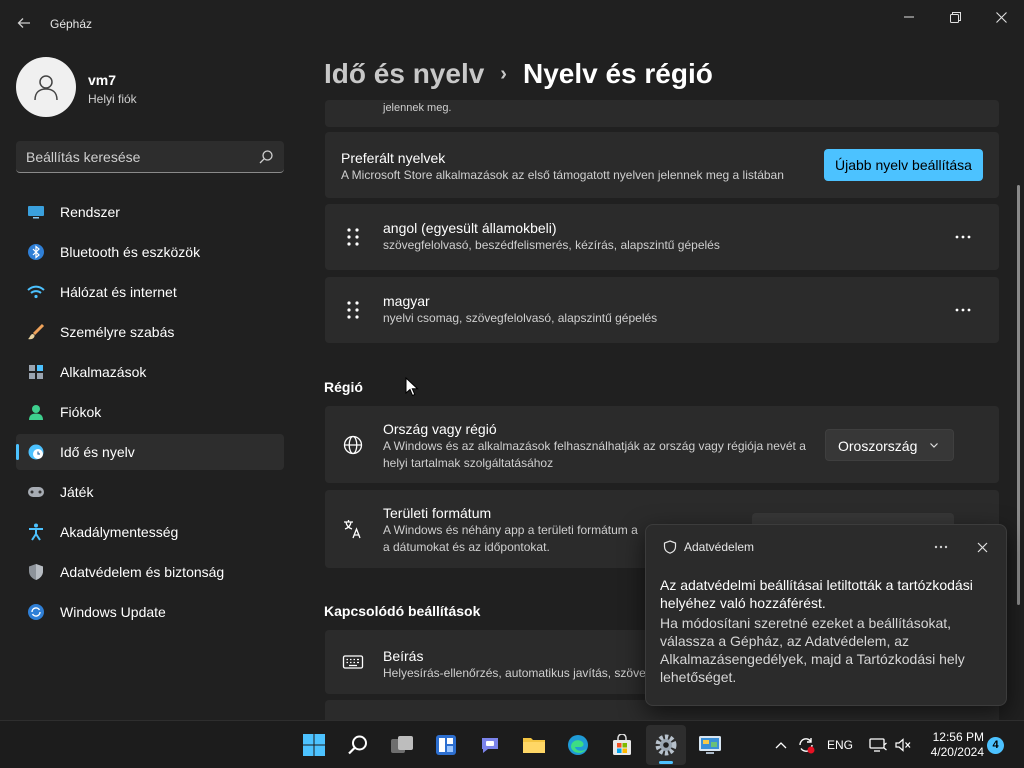 This screenshot has width=1024, height=768. I want to click on person-icon, so click(36, 412).